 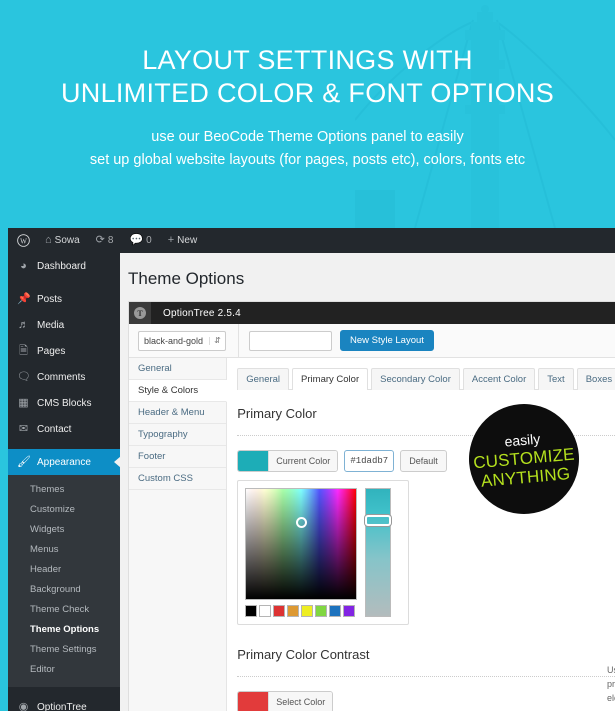 What do you see at coordinates (311, 240) in the screenshot?
I see `wp-admin-bar: W ⌂ Sowa ⟳ 8 💬 0 + New` at bounding box center [311, 240].